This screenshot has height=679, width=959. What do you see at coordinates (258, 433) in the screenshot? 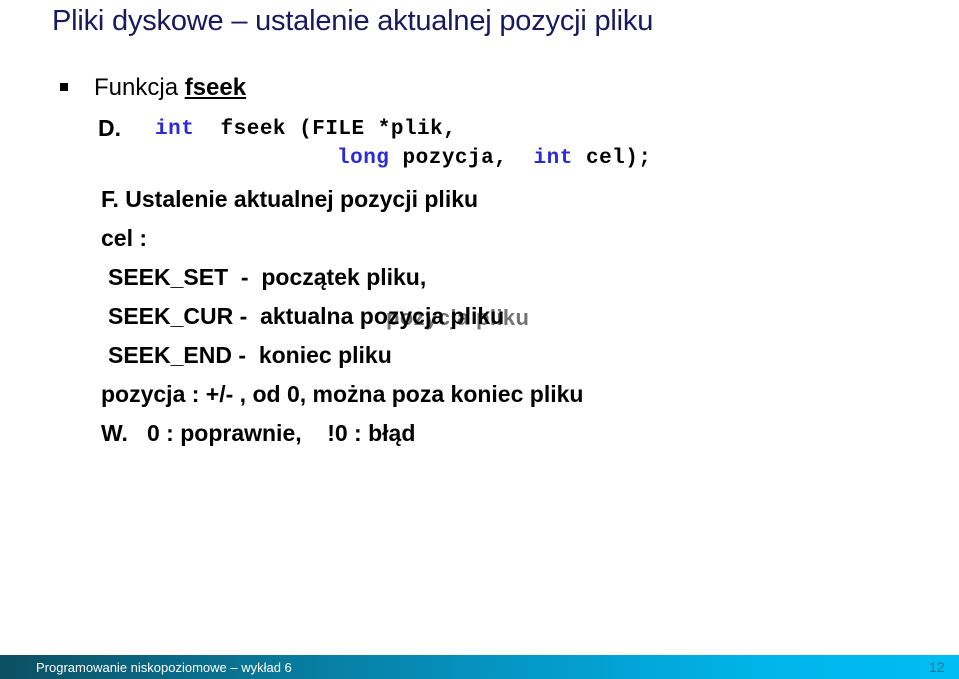
I see `text-line-return-value: W. 0 : poprawnie, !0 : błąd` at bounding box center [258, 433].